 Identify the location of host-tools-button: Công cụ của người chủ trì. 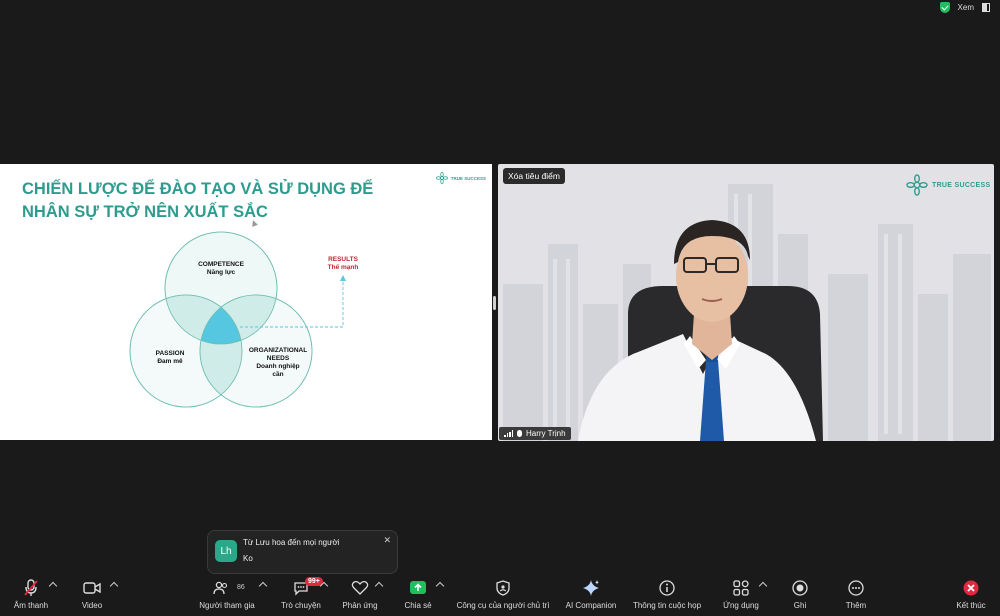
(503, 595).